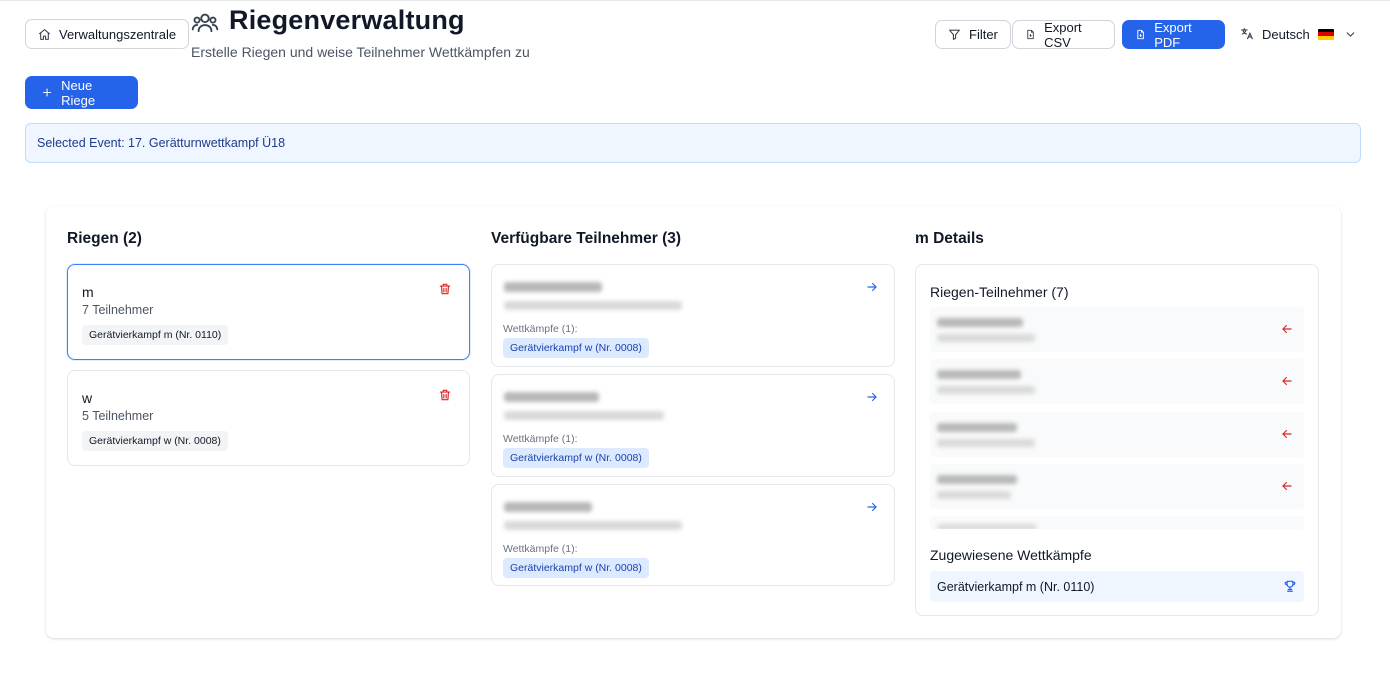 The image size is (1390, 684). I want to click on assigned-title: Zugewiesene Wettkämpfe, so click(1011, 555).